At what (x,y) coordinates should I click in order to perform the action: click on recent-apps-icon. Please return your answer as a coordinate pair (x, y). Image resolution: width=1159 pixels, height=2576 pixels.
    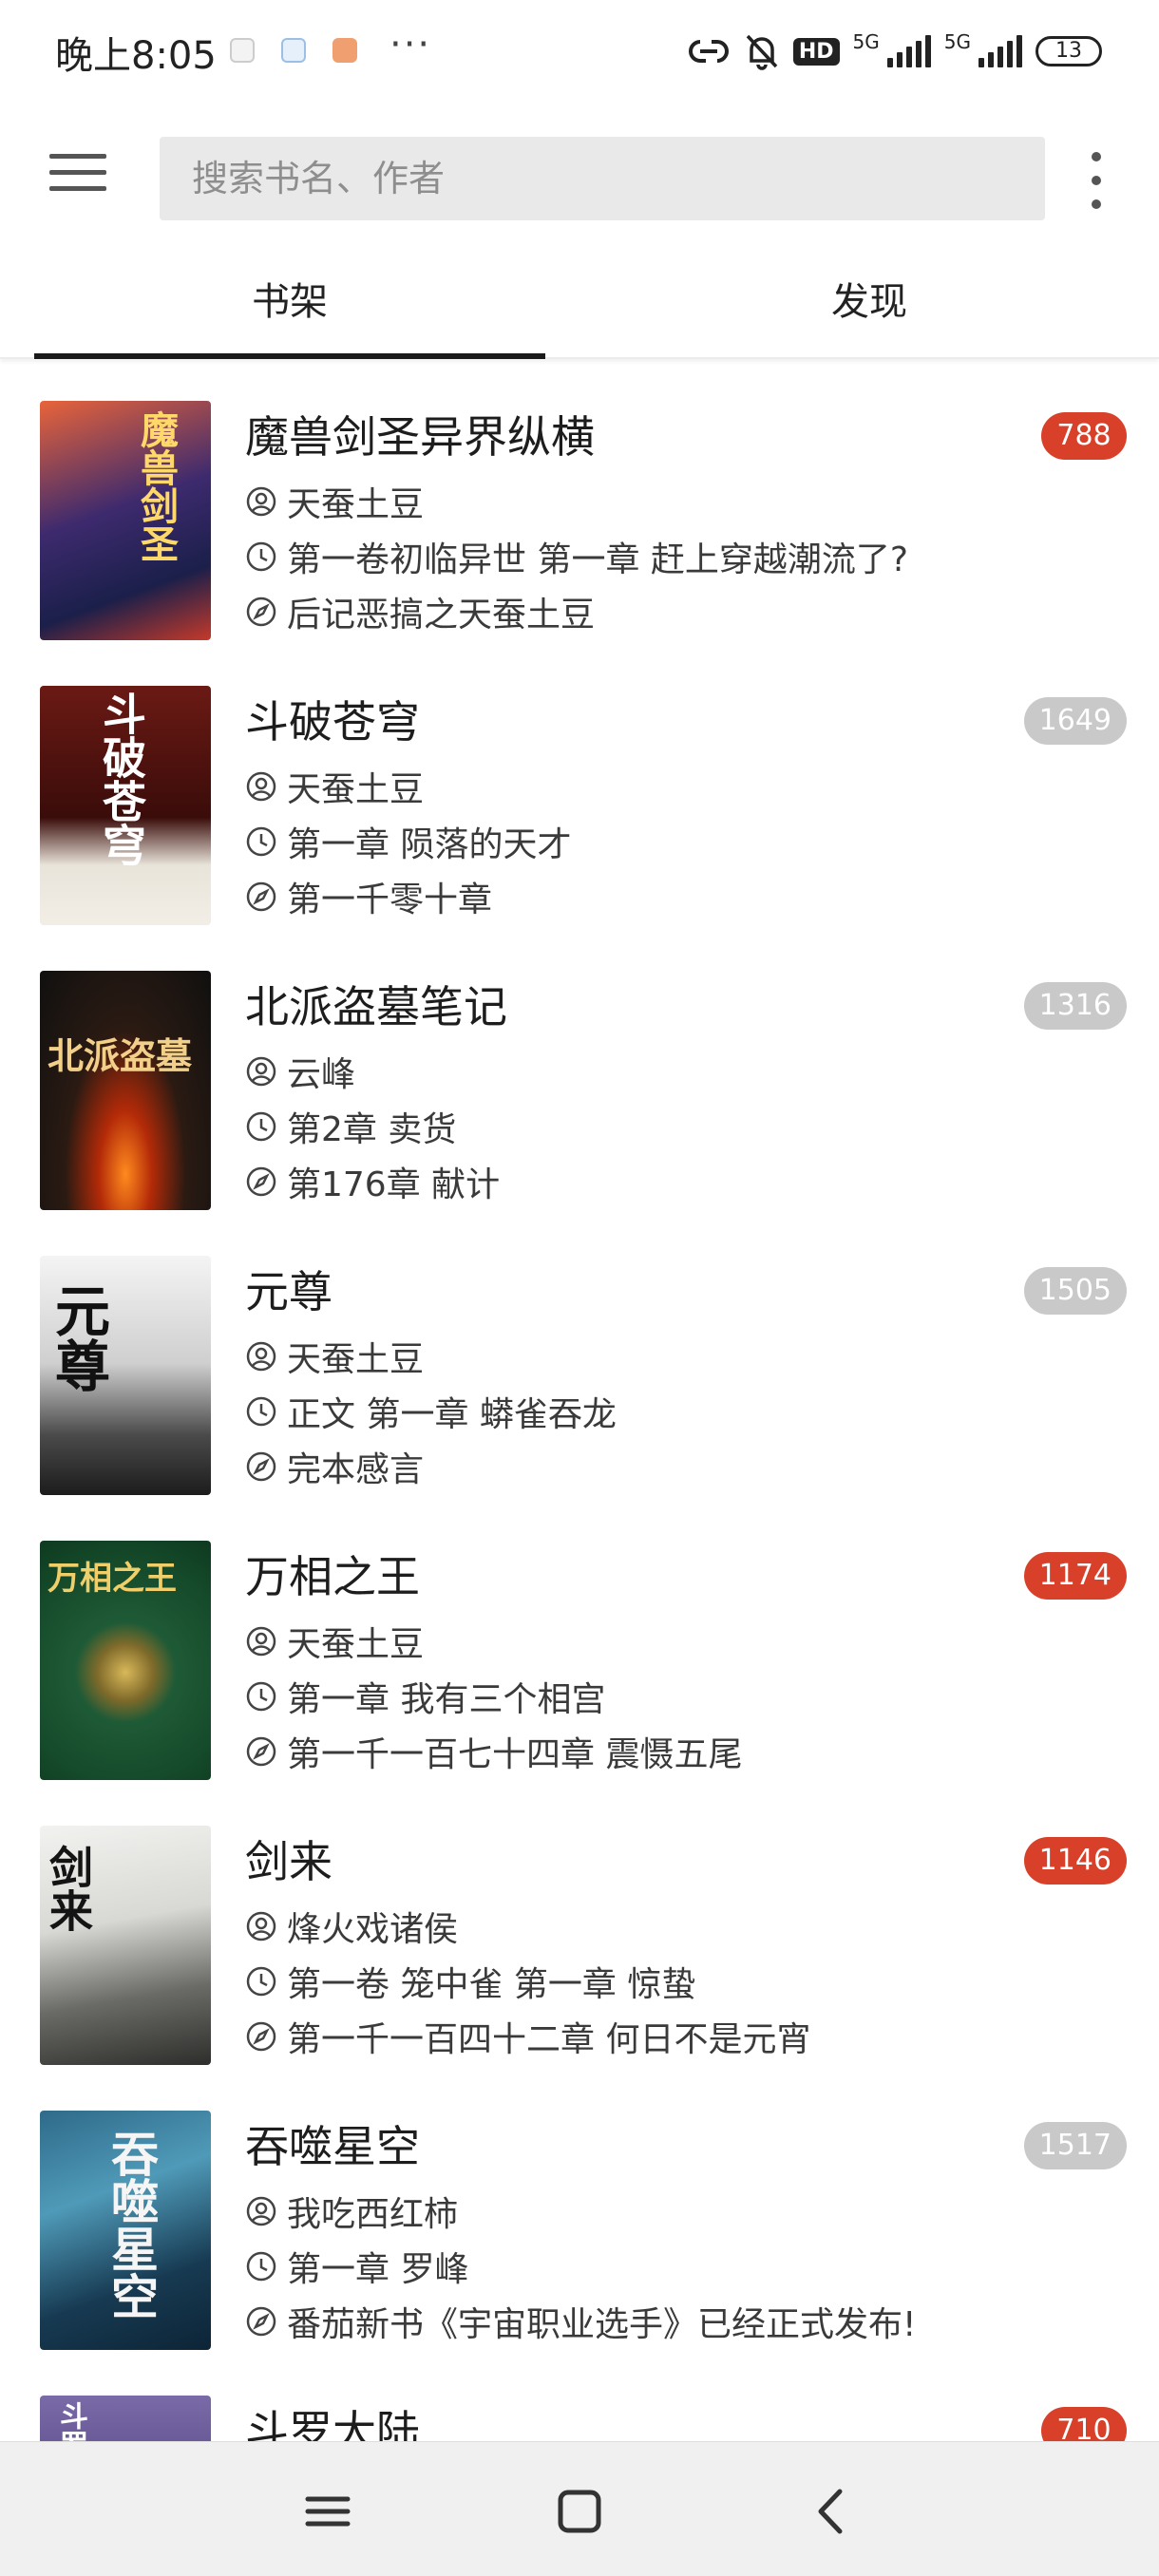
    Looking at the image, I should click on (327, 2511).